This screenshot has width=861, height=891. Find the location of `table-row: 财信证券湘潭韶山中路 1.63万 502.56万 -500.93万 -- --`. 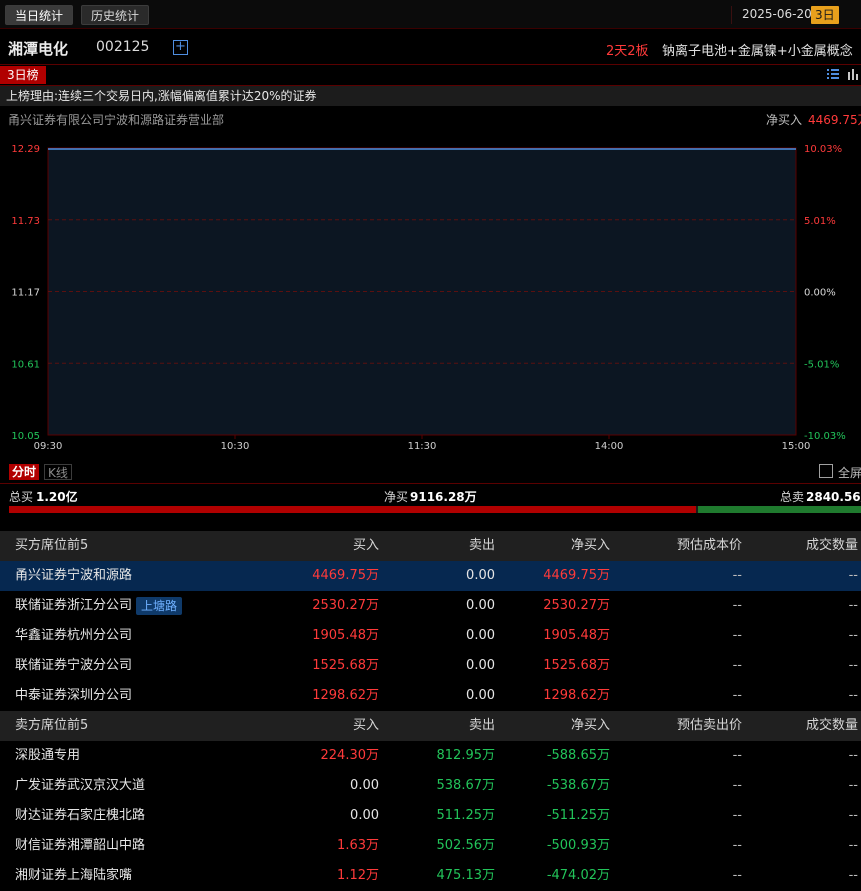

table-row: 财信证券湘潭韶山中路 1.63万 502.56万 -500.93万 -- -- is located at coordinates (430, 846).